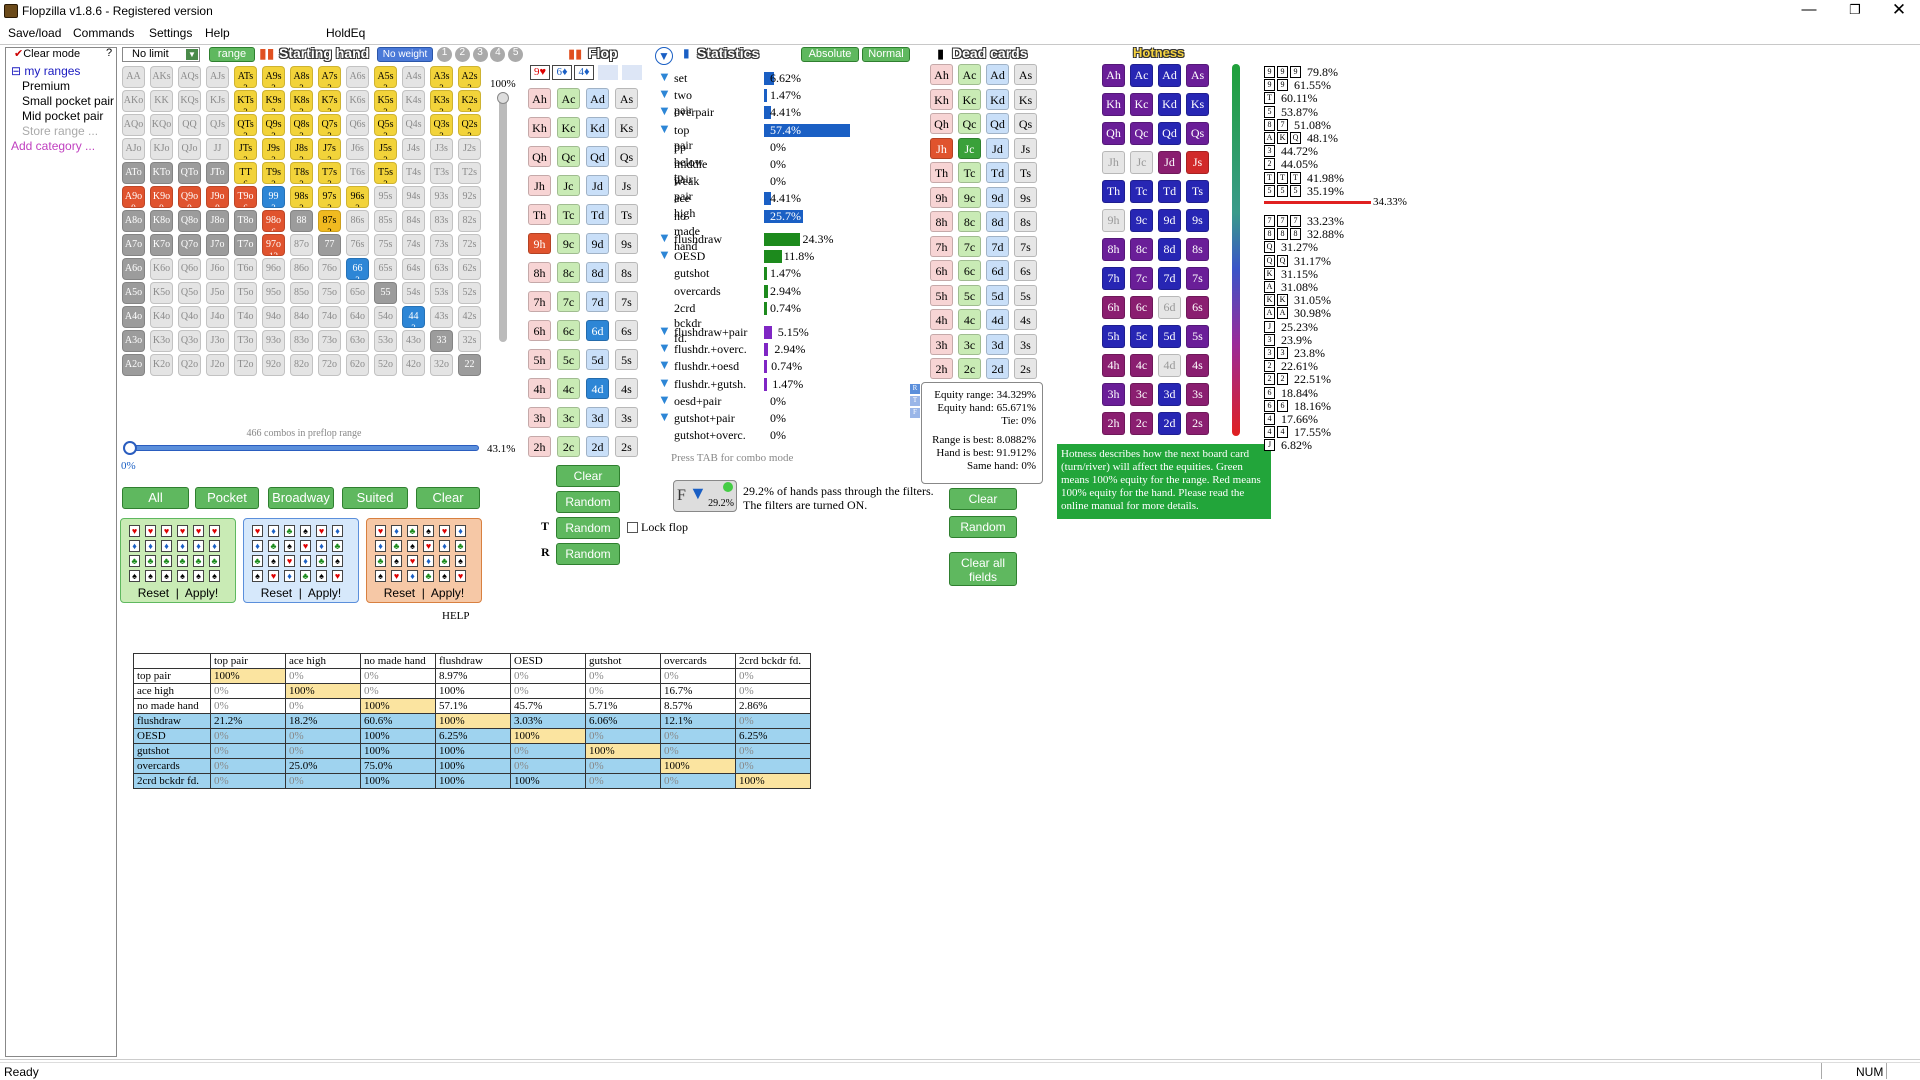  Describe the element at coordinates (217, 269) in the screenshot. I see `hand-cell-j6o: J6o` at that location.